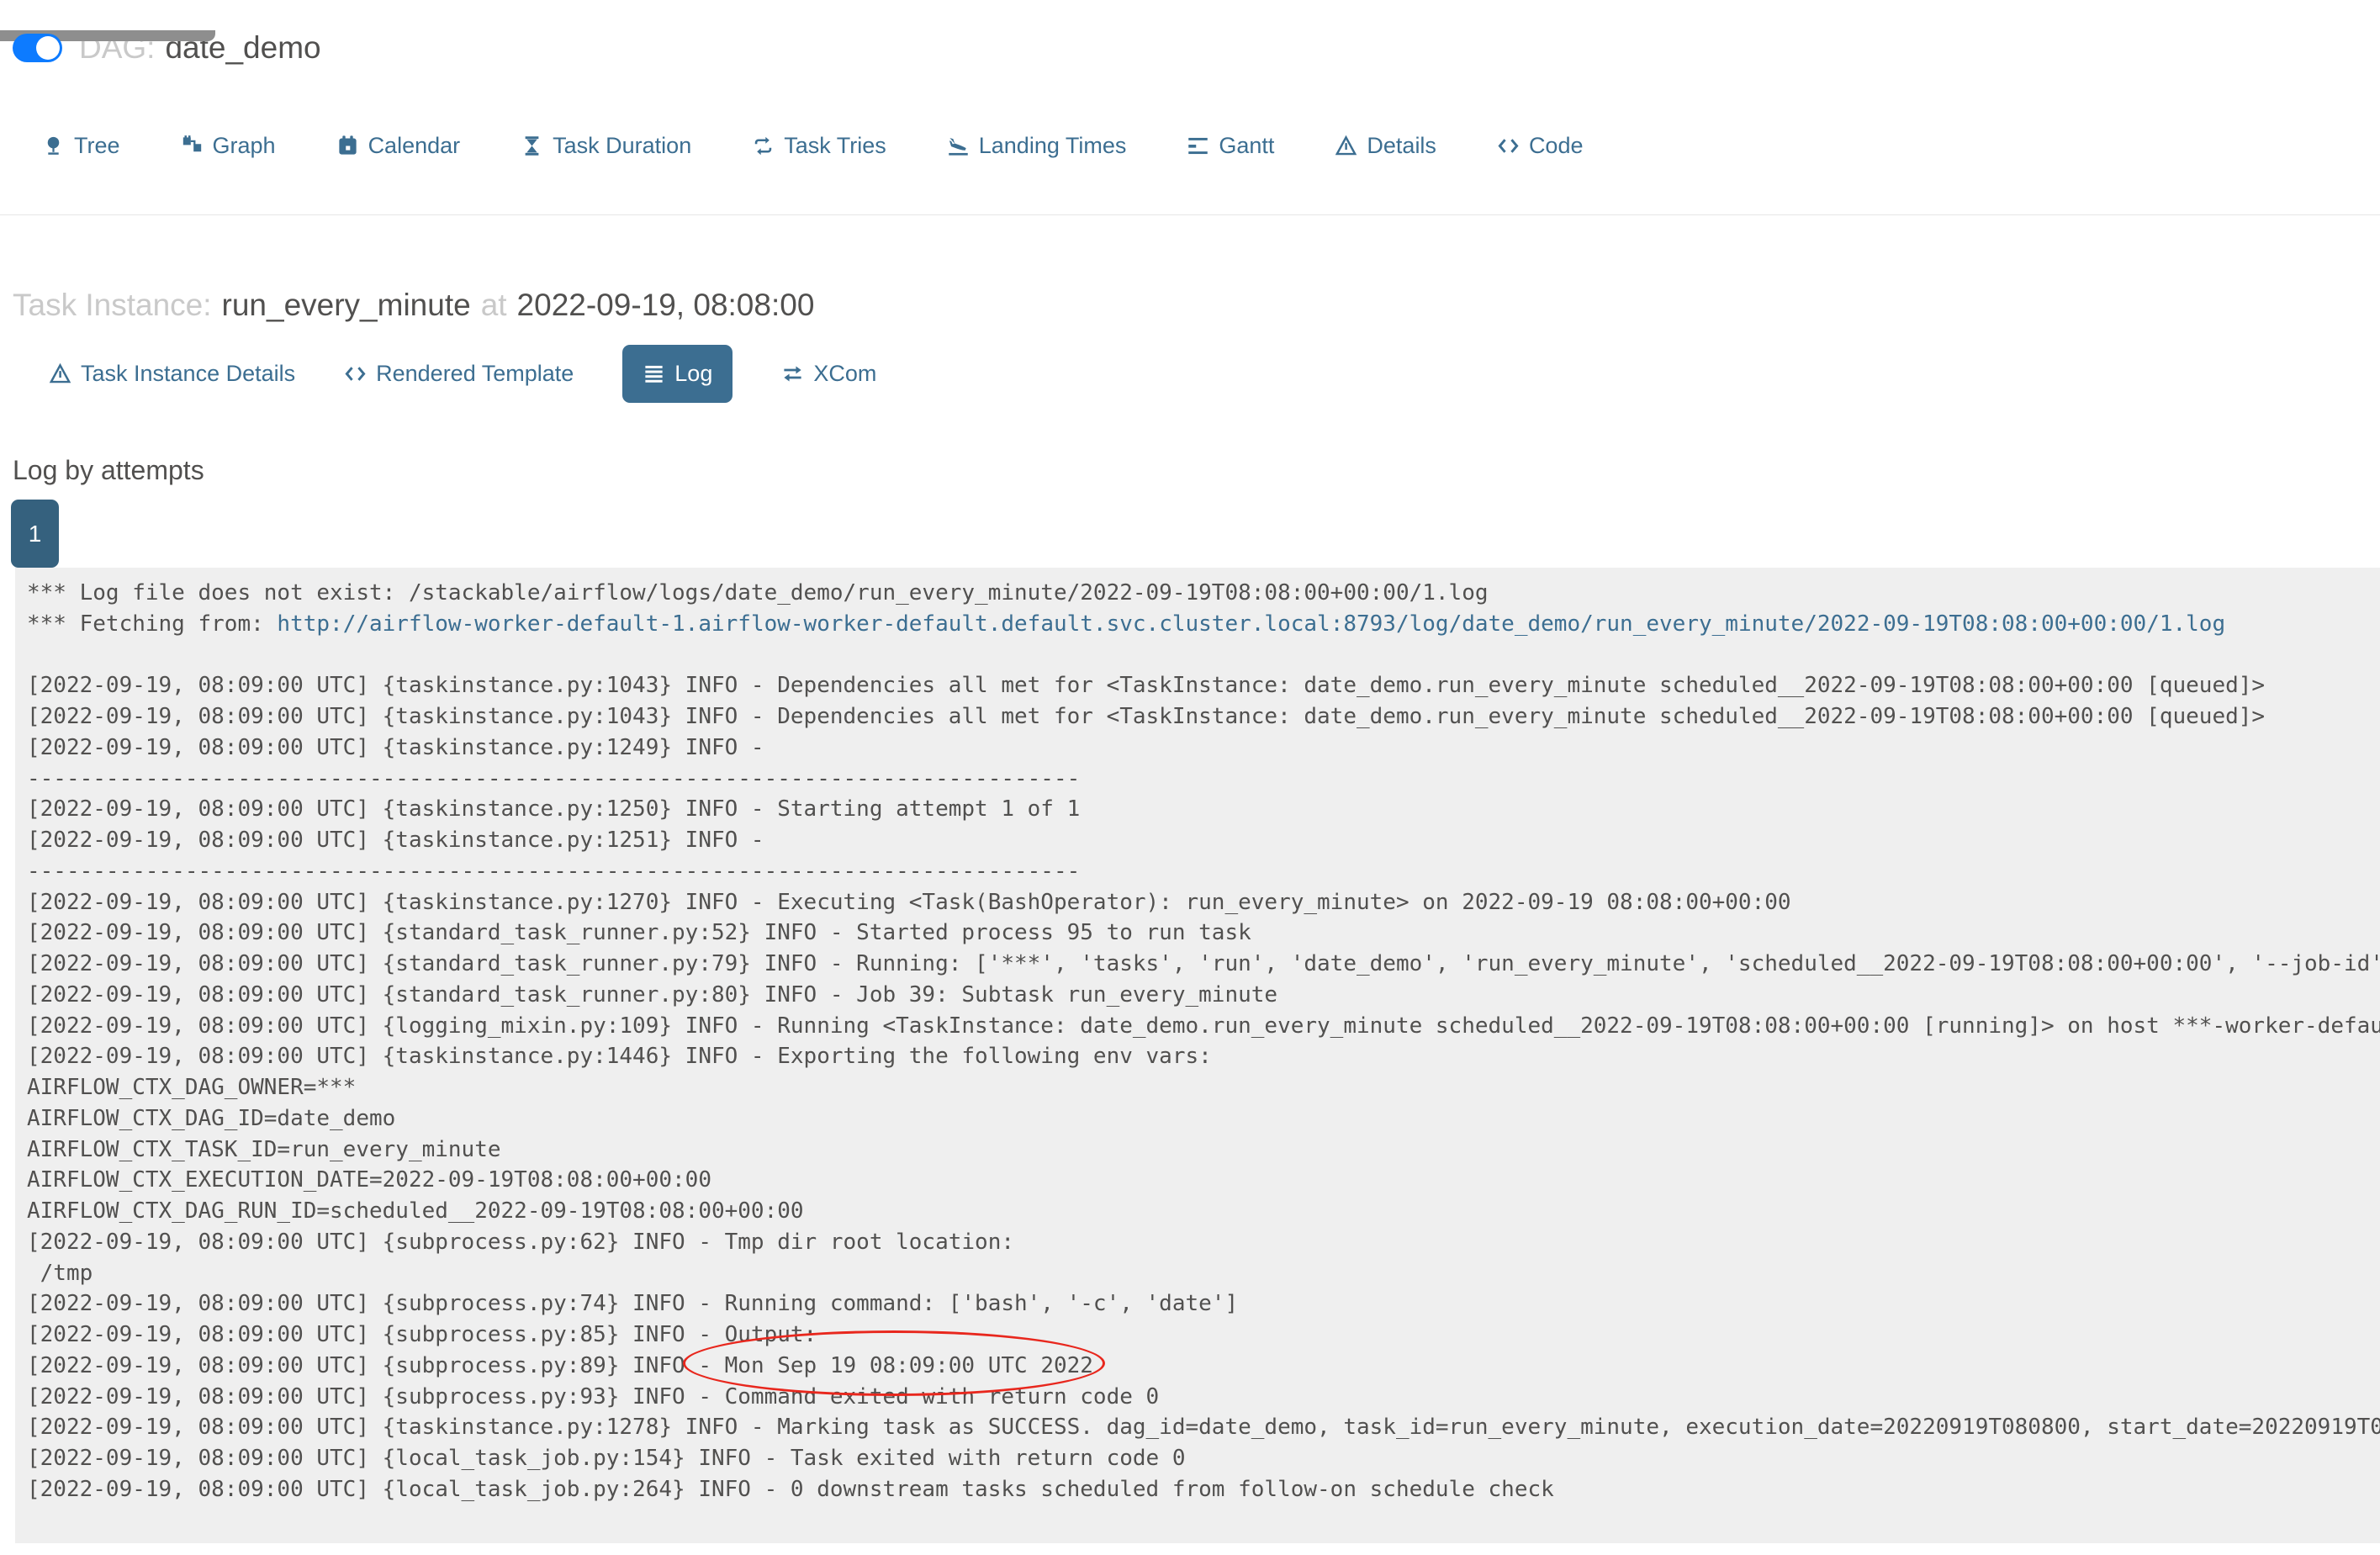  Describe the element at coordinates (845, 373) in the screenshot. I see `subtab-label: XCom` at that location.